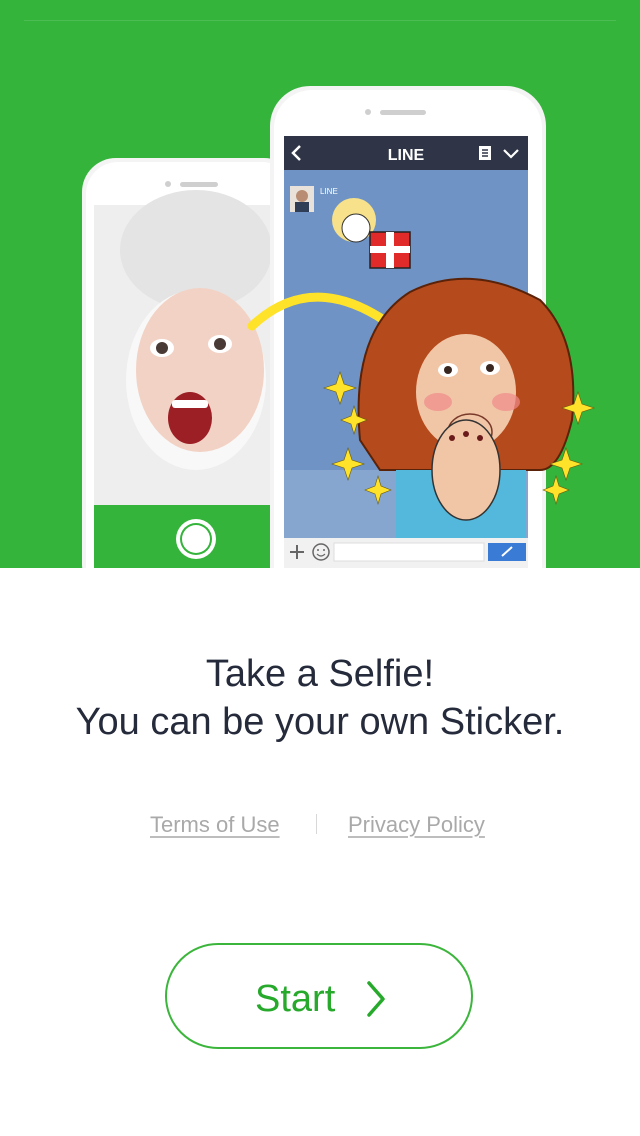 The image size is (640, 1136). Describe the element at coordinates (215, 825) in the screenshot. I see `terms-of-use-link: Terms of Use` at that location.